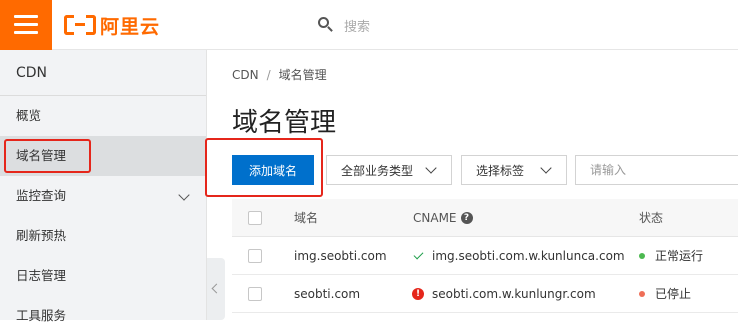 The image size is (738, 336). What do you see at coordinates (130, 26) in the screenshot?
I see `brand-name: 阿里云` at bounding box center [130, 26].